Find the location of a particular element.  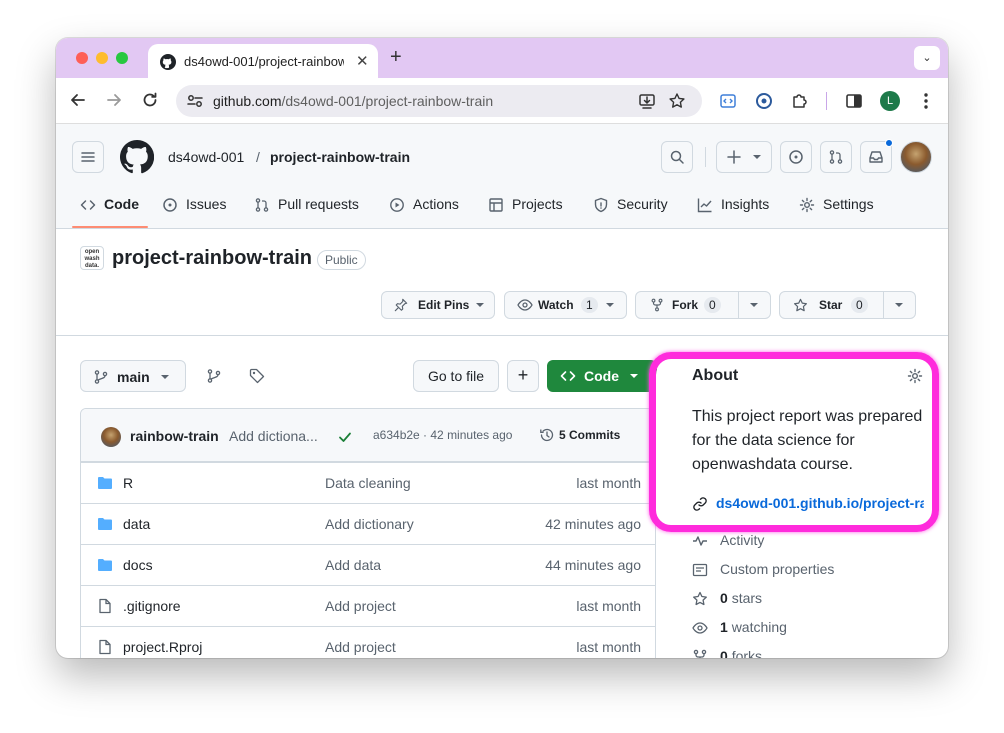

profile-avatar: L is located at coordinates (890, 101).